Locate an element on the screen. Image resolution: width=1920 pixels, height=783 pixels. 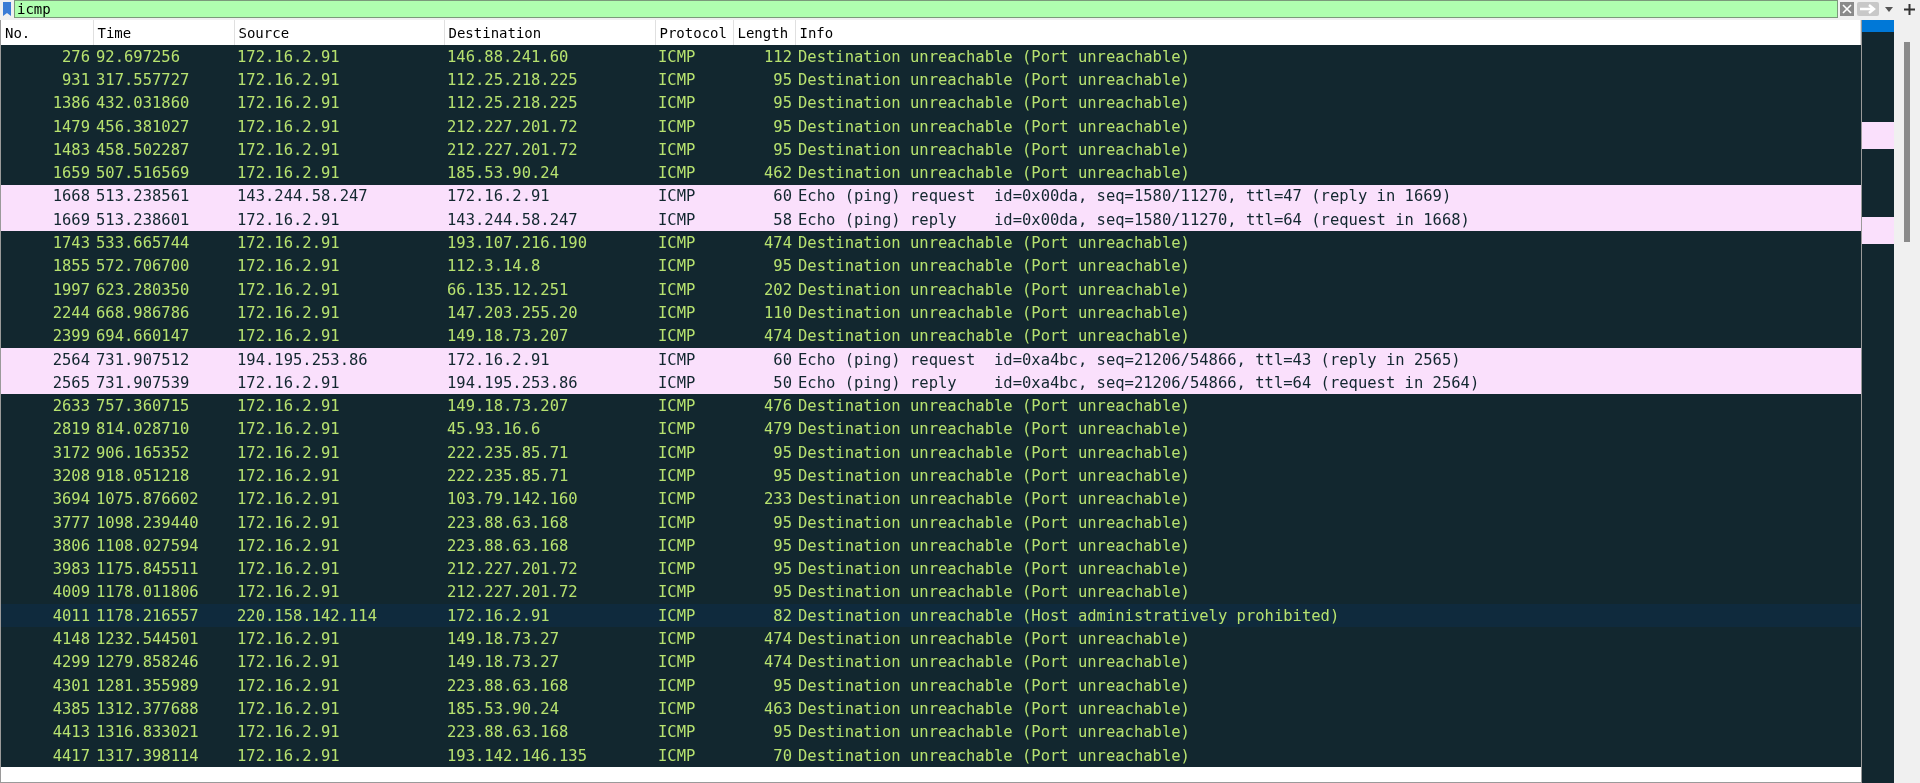
table-cell: Echo (ping) request id=0x00da, seq=1580/11270, ttl=47 (reply in 1669) is located at coordinates (1328, 196).